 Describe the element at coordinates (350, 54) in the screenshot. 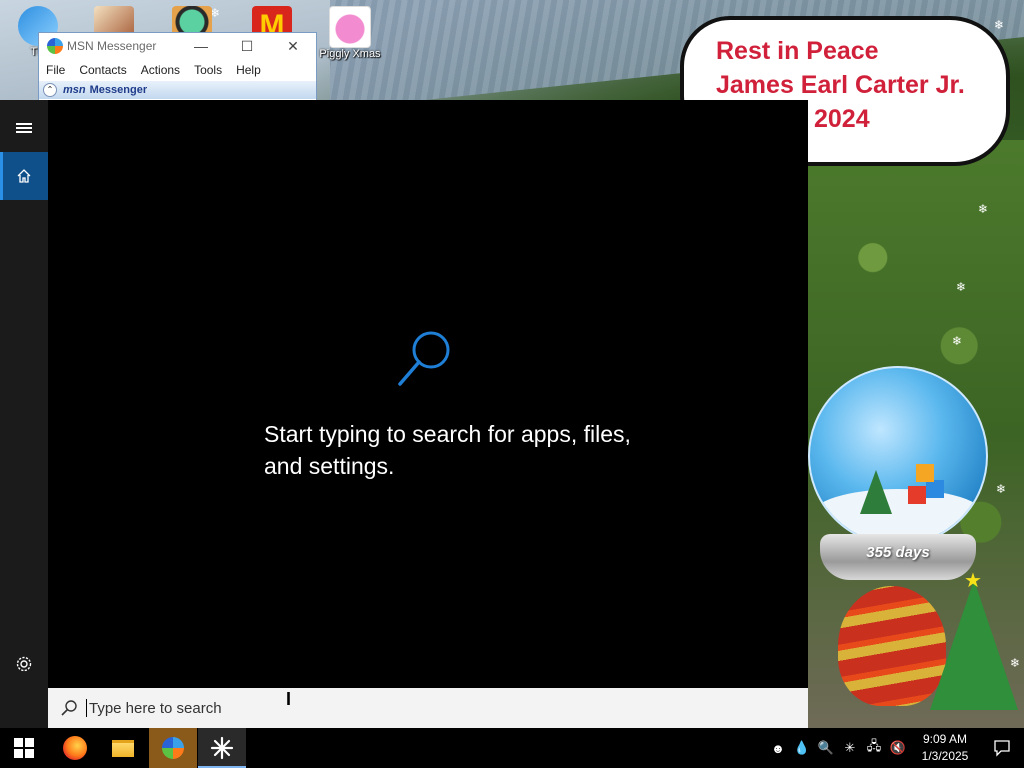

I see `desktop-icon-label: Piggly Xmas` at that location.